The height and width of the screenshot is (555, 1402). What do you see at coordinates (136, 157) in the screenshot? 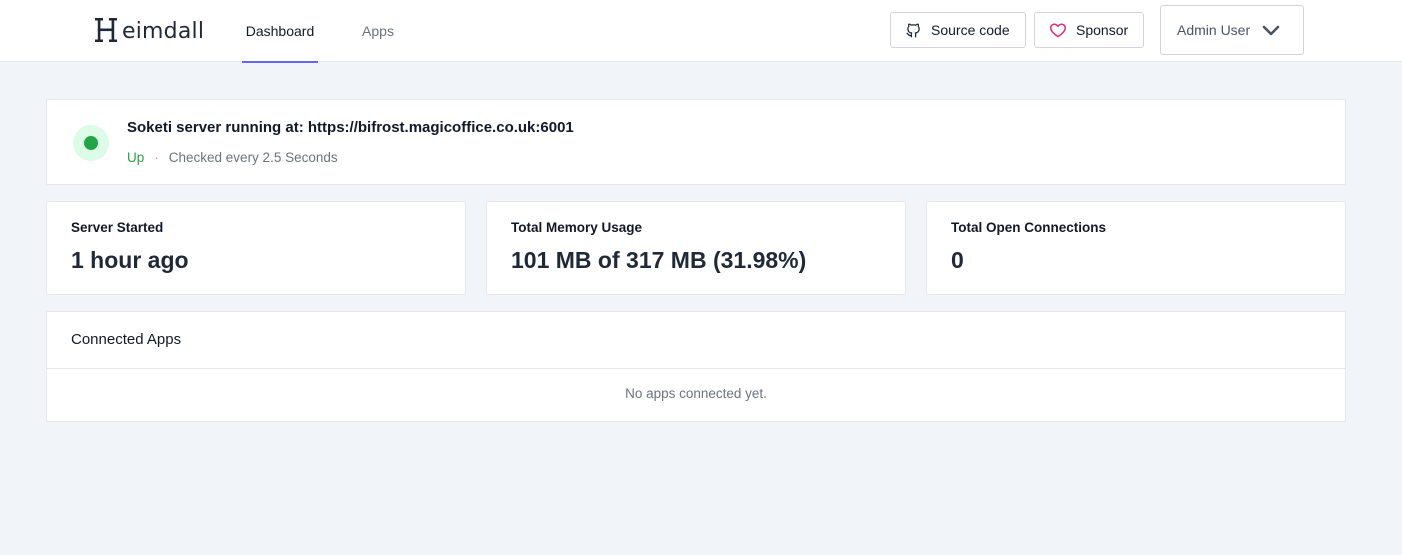
I see `status-state: Up` at bounding box center [136, 157].